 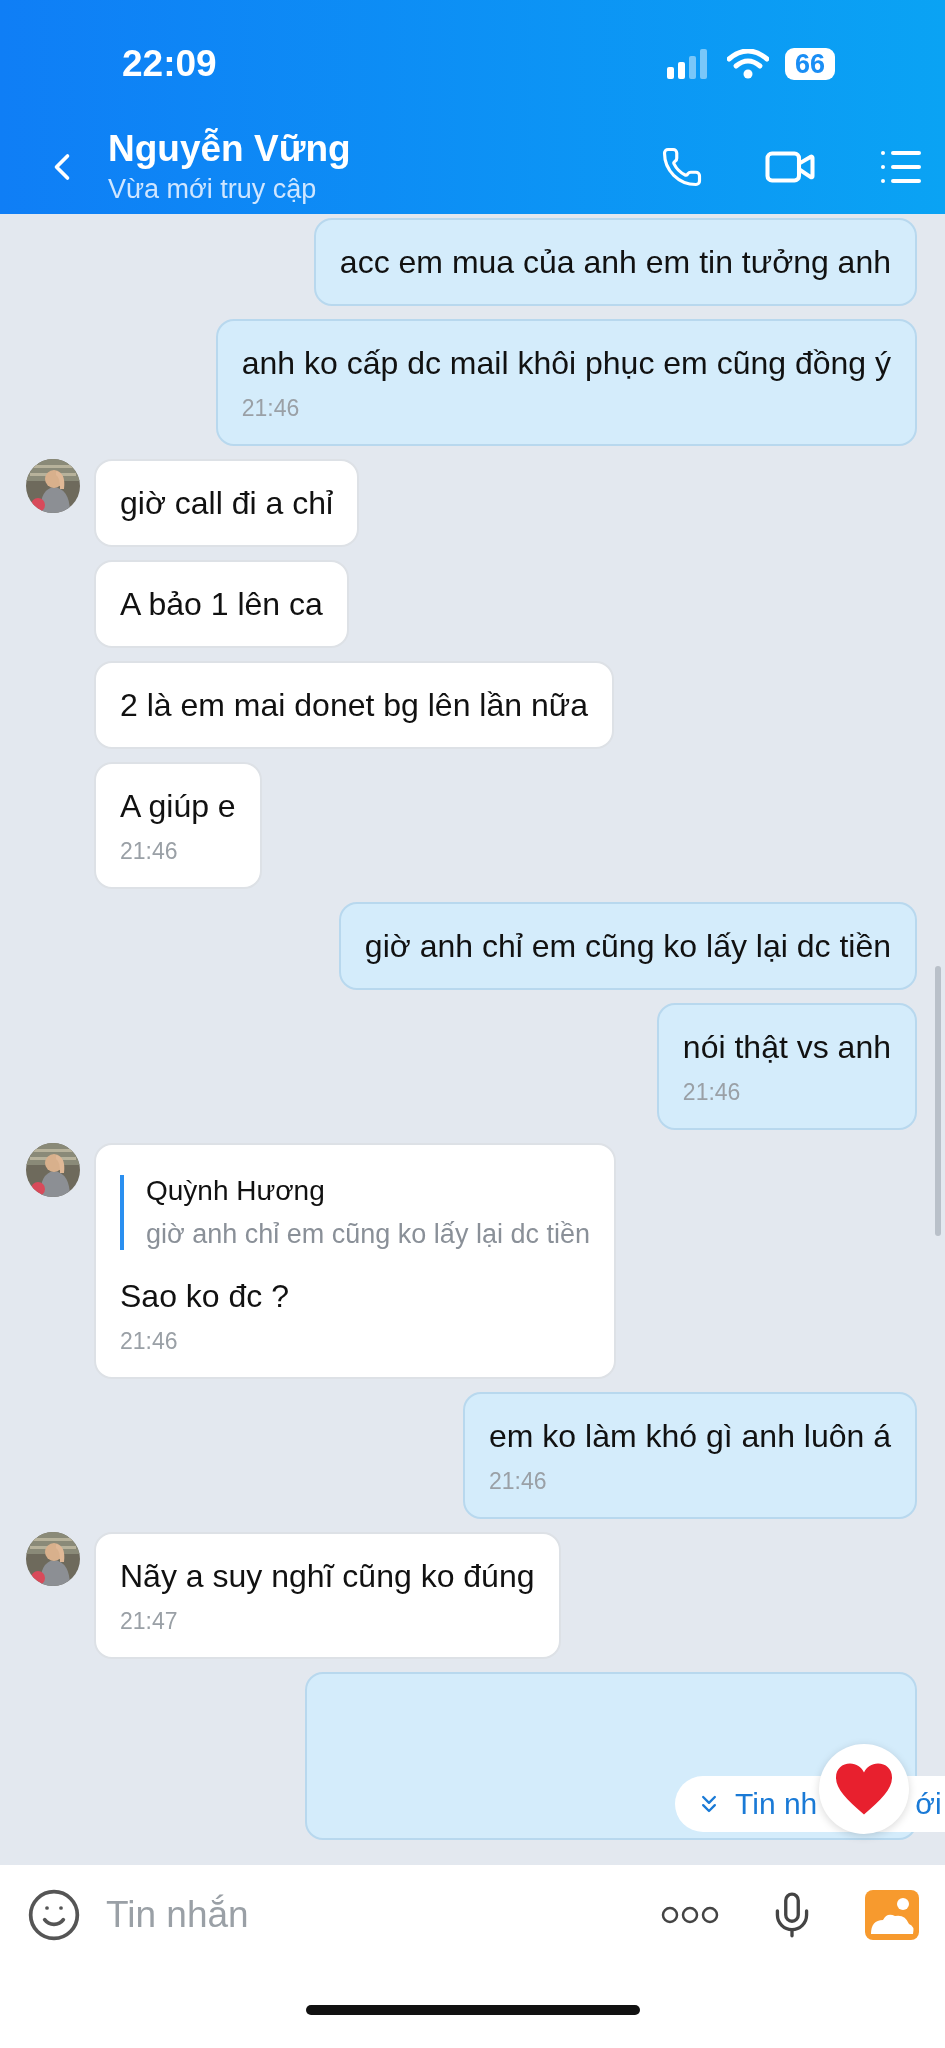 I want to click on message-text: A giúp e, so click(x=178, y=806).